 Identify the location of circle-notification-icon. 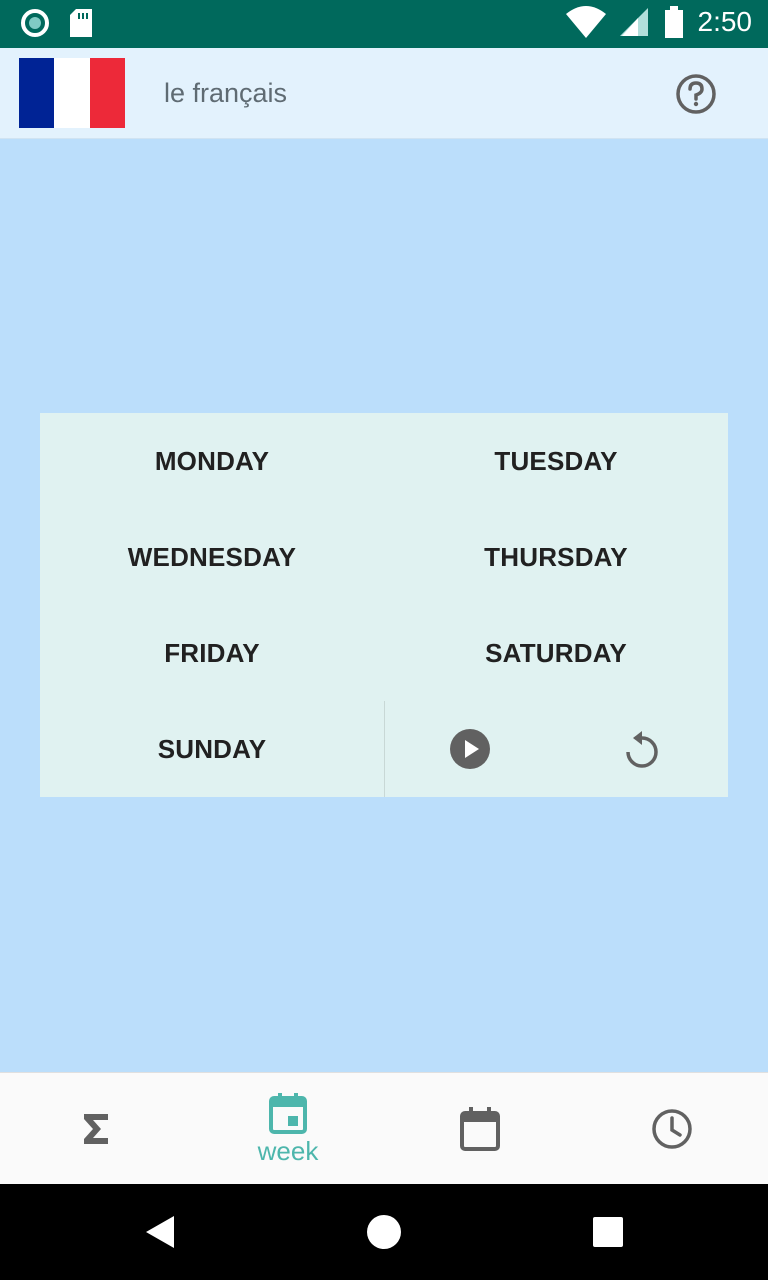
(35, 23).